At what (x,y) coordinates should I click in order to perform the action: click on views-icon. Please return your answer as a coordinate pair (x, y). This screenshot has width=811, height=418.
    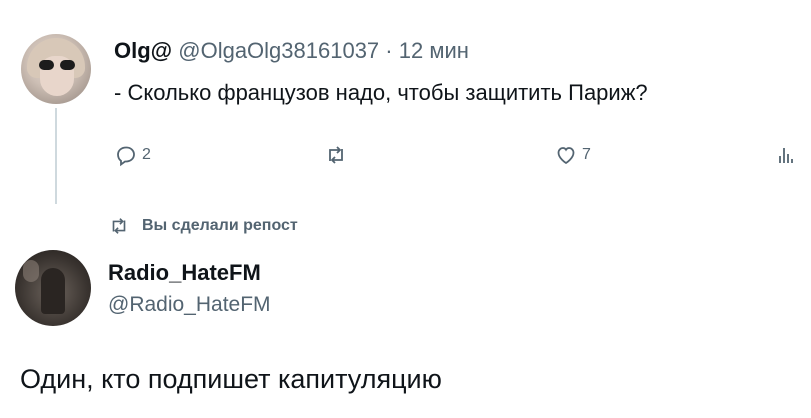
    Looking at the image, I should click on (786, 155).